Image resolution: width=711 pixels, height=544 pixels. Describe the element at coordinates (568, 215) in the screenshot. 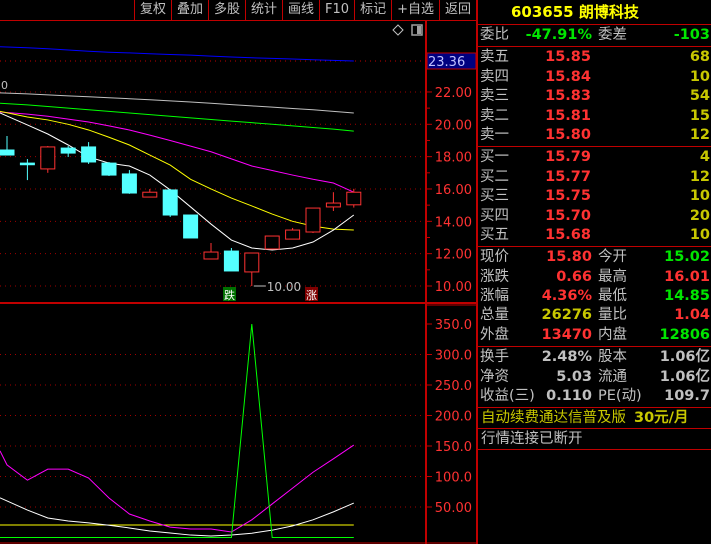

I see `level-price: 15.70` at that location.